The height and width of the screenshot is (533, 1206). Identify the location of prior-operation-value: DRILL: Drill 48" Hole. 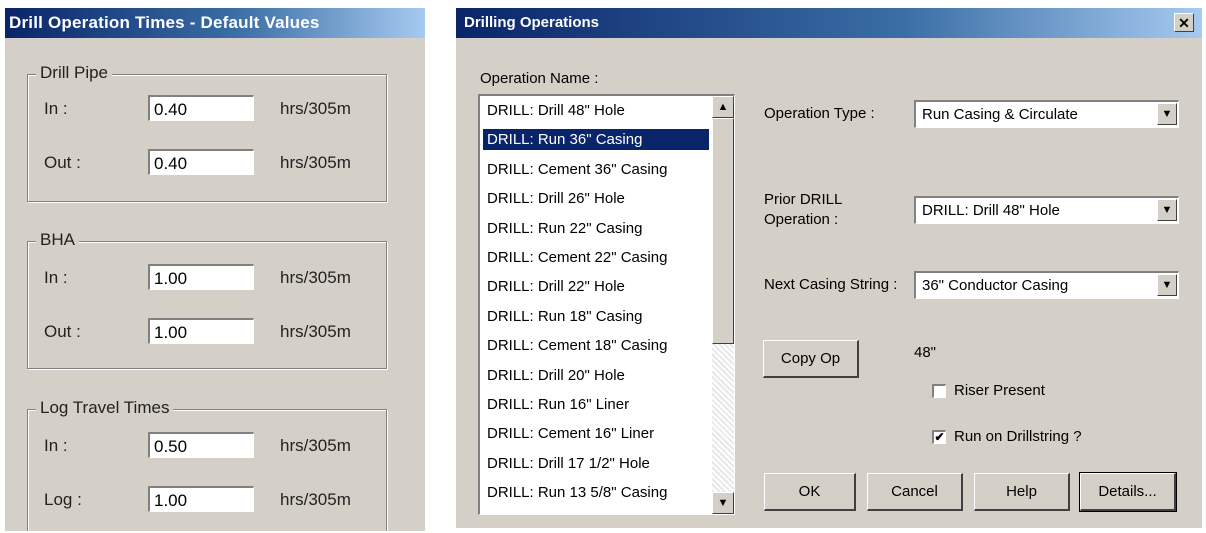
(991, 210).